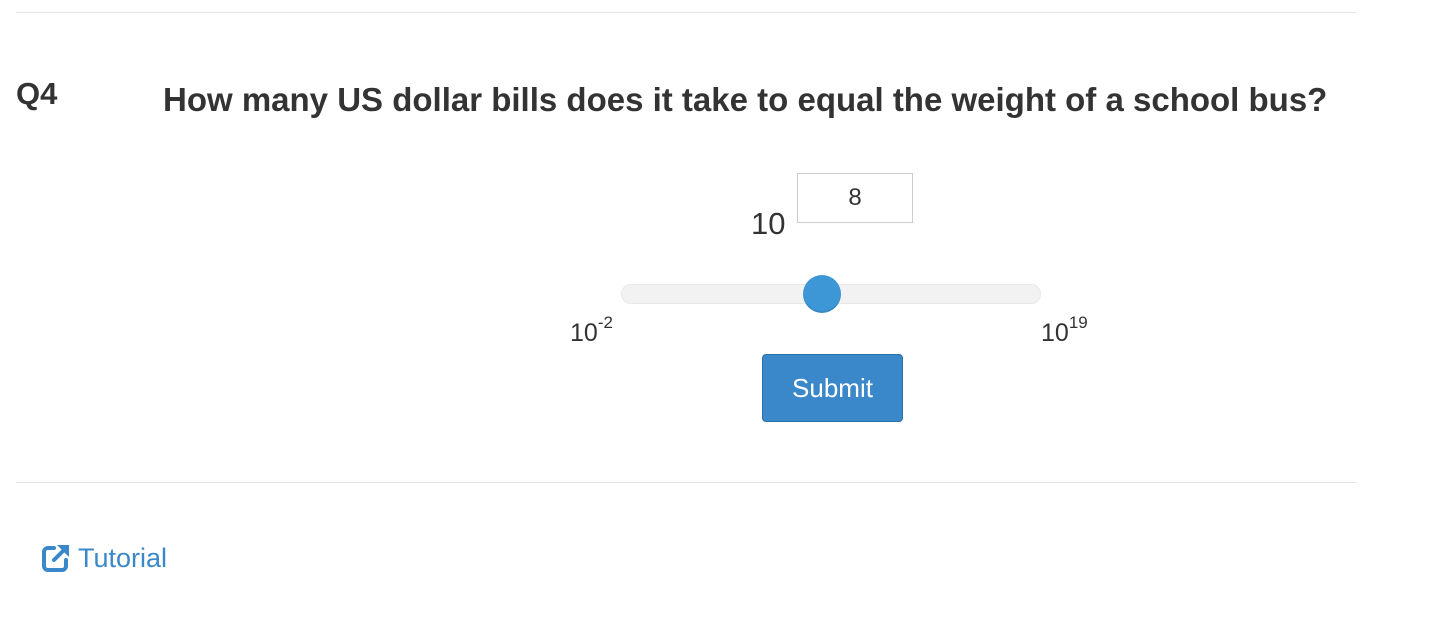 Image resolution: width=1434 pixels, height=636 pixels. I want to click on top-divider, so click(686, 12).